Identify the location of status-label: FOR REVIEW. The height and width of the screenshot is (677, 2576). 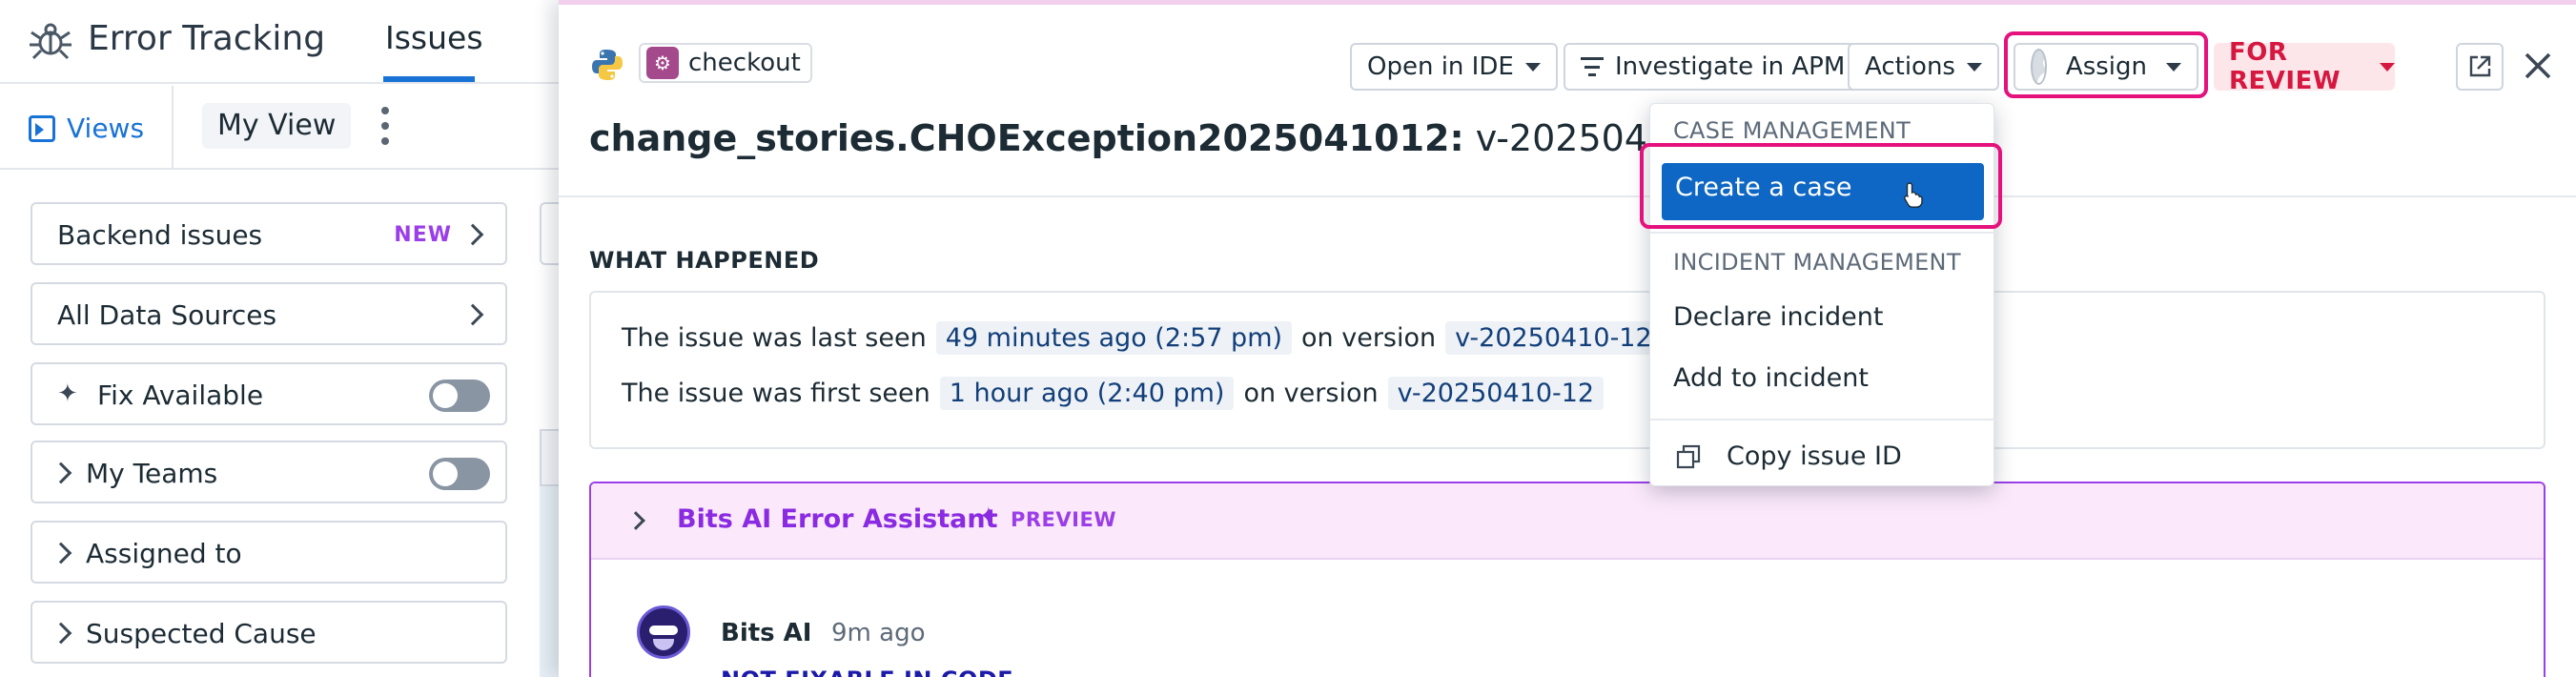
(2285, 66).